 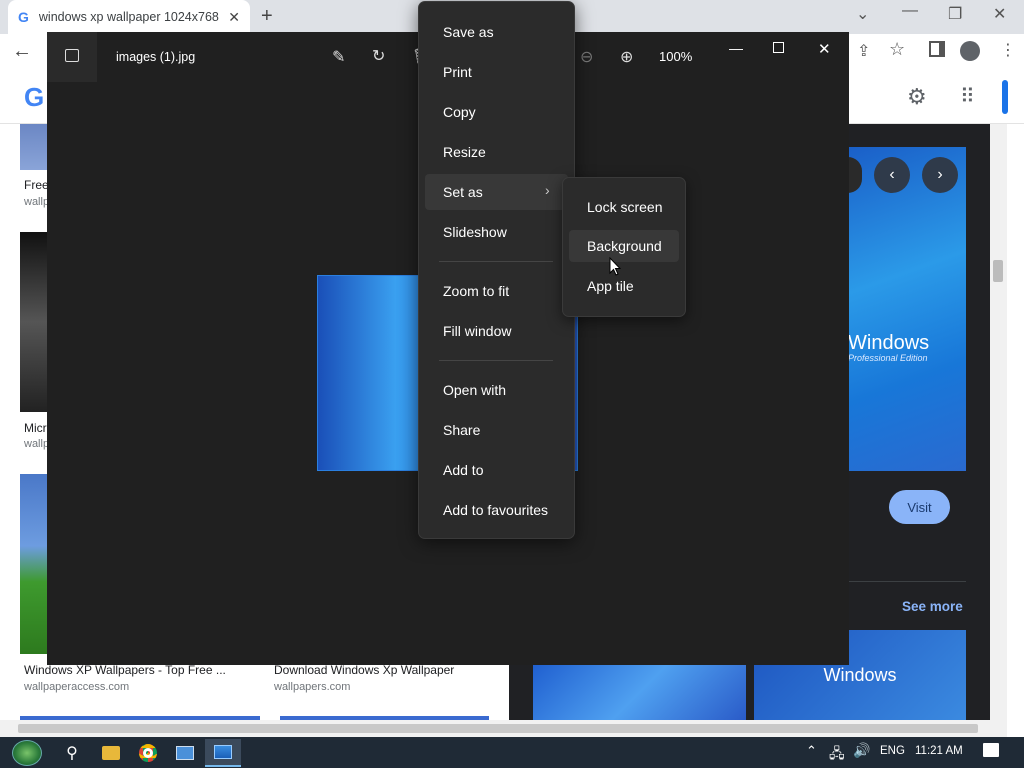 I want to click on vertical-scrollbar, so click(x=998, y=422).